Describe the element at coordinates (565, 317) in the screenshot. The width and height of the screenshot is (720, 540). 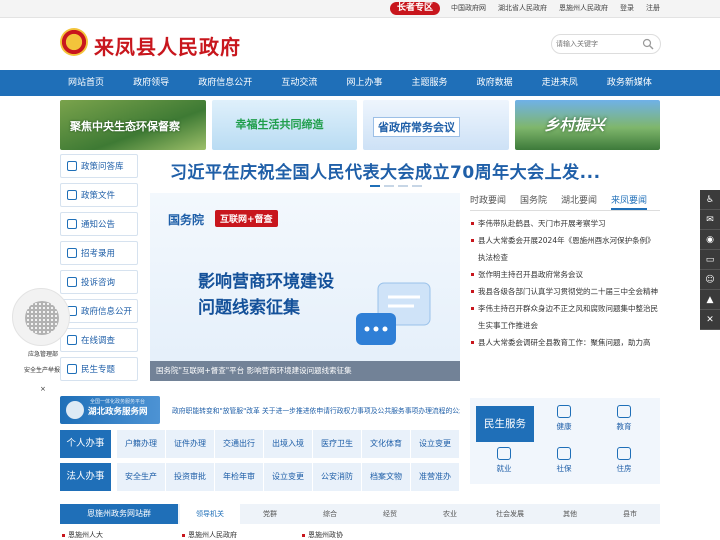
I see `news-item: 李伟主持召开群众身边不正之风和腐败问题集中整治民生实事工作推进会` at that location.